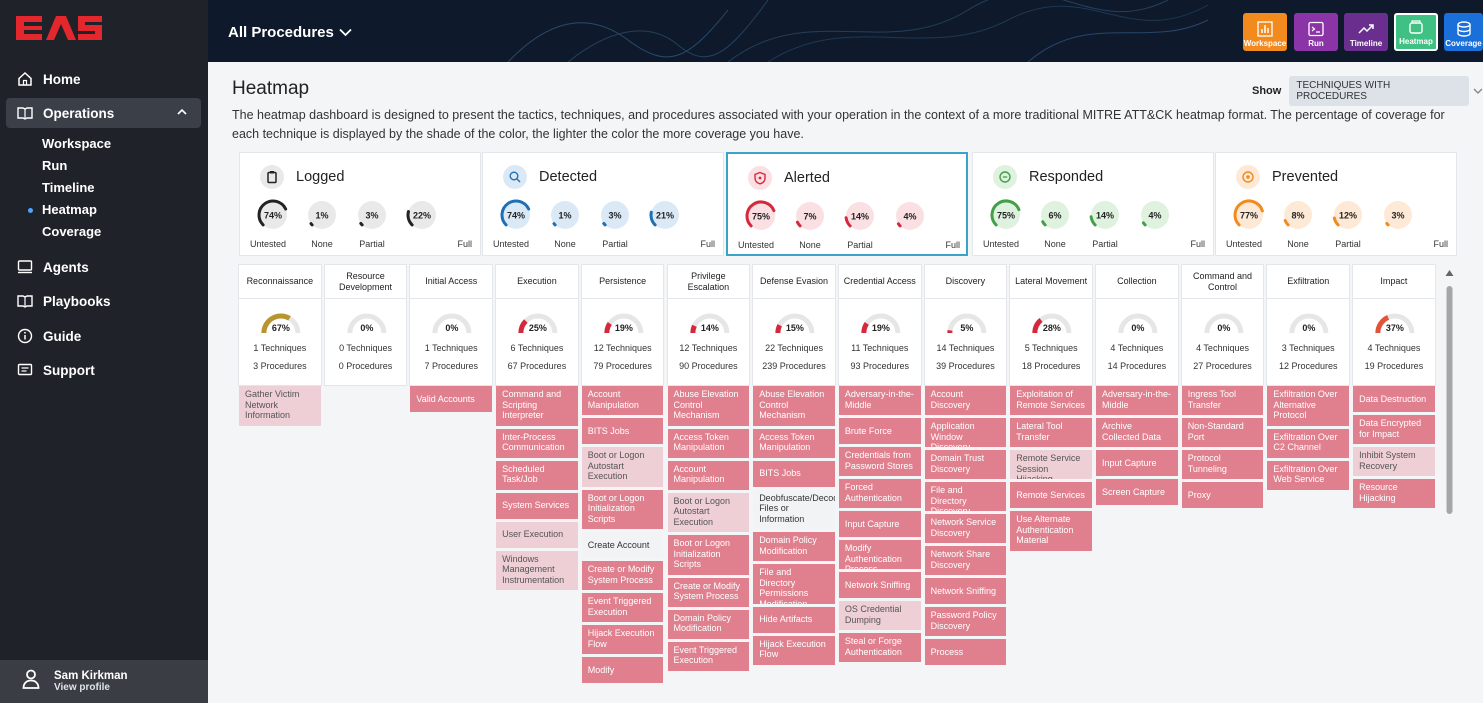 This screenshot has height=703, width=1483. Describe the element at coordinates (708, 406) in the screenshot. I see `technique-cell: Abuse Elevation Control Mechanism` at that location.